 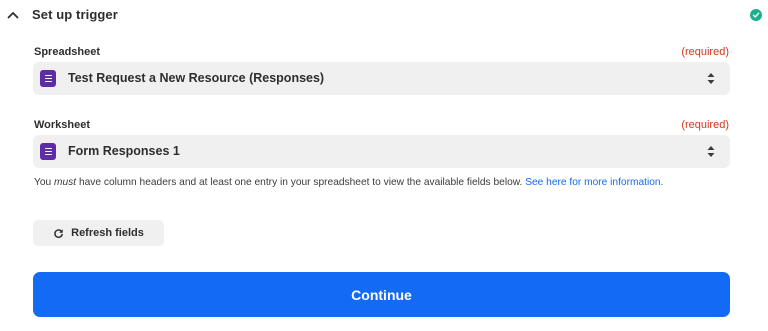 I want to click on refresh-icon, so click(x=58, y=233).